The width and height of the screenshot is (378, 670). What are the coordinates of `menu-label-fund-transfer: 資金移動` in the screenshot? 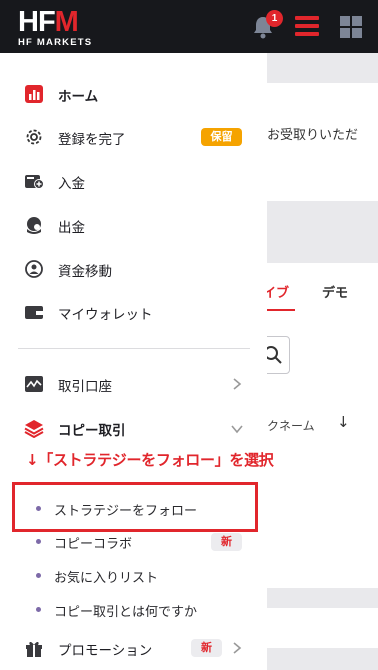 It's located at (85, 272).